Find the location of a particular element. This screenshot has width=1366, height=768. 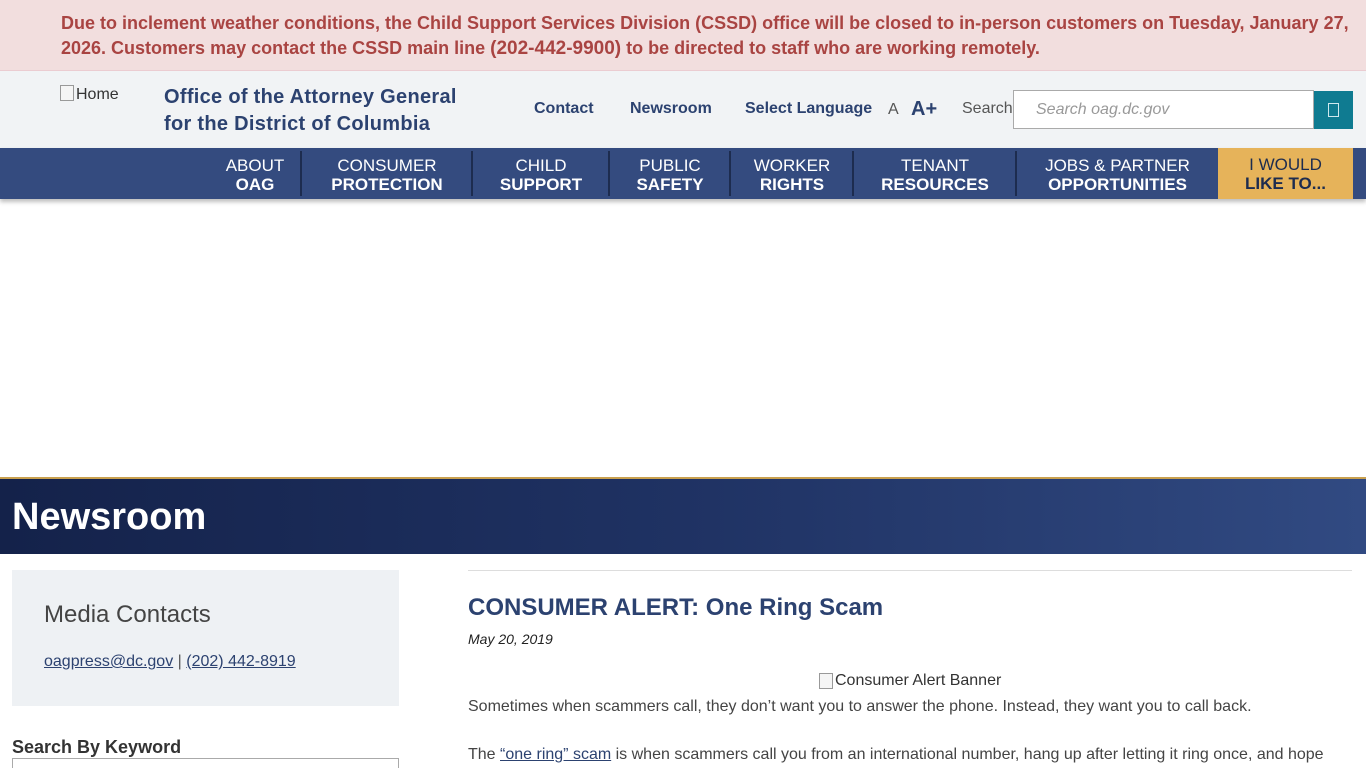

article-divider is located at coordinates (910, 570).